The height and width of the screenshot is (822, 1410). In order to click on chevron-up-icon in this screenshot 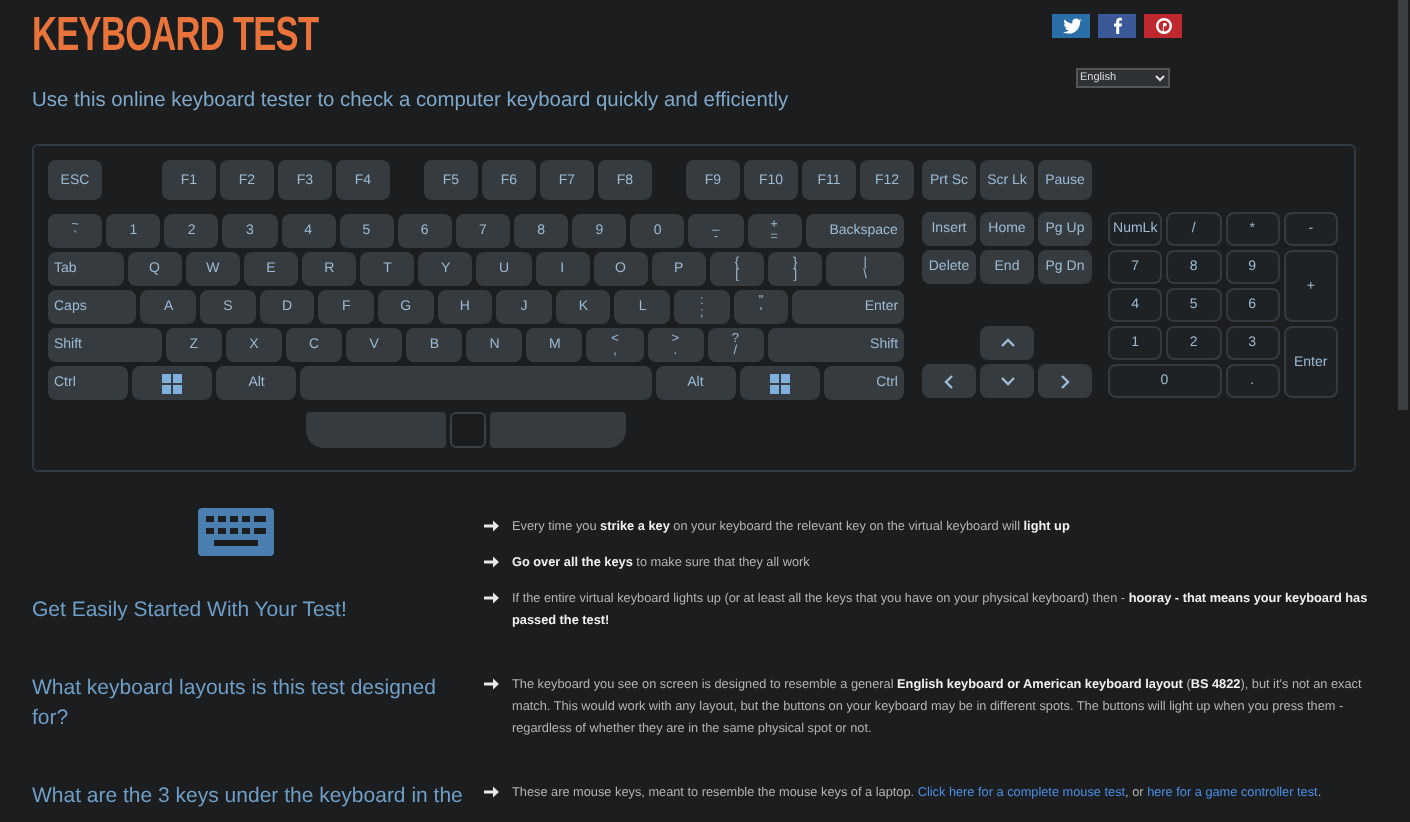, I will do `click(1007, 343)`.